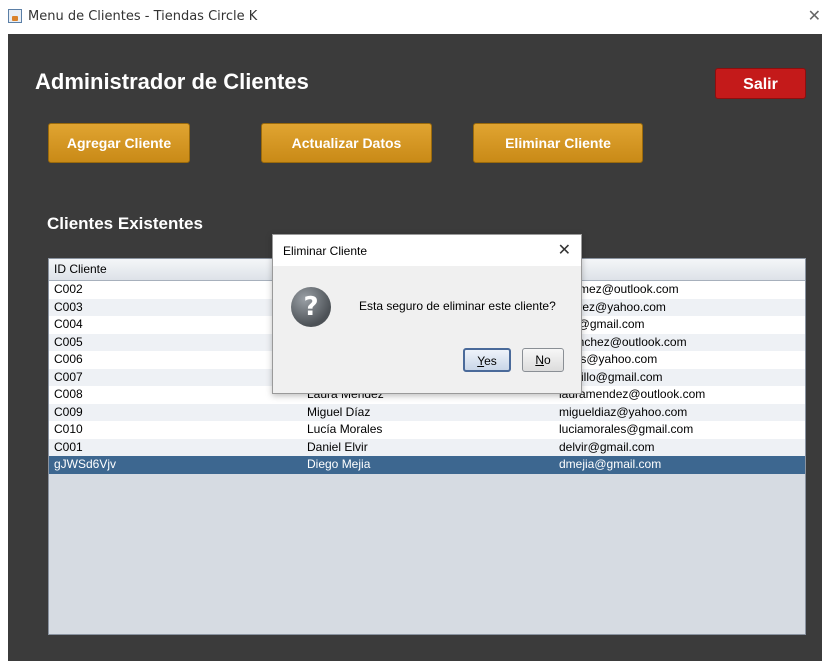 The height and width of the screenshot is (661, 829). Describe the element at coordinates (337, 446) in the screenshot. I see `cell-name: Daniel Elvir` at that location.